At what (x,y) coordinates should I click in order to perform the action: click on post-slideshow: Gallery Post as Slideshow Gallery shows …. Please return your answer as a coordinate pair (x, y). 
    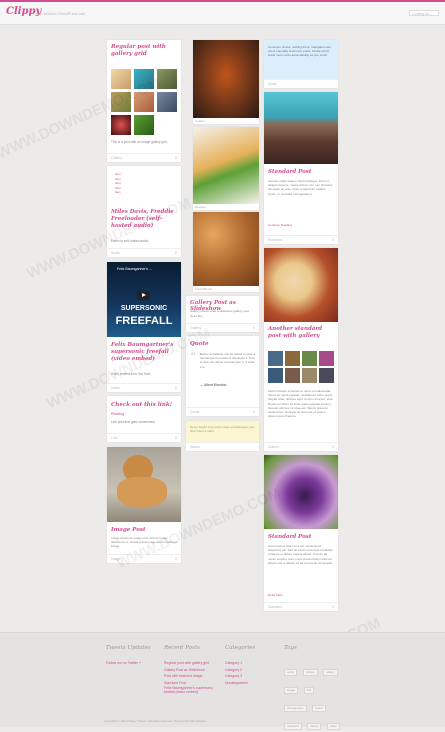
    Looking at the image, I should click on (222, 314).